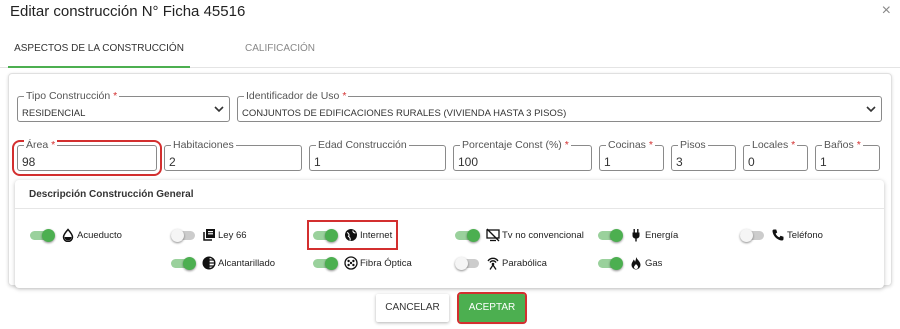 The height and width of the screenshot is (329, 900). I want to click on phone-icon, so click(778, 235).